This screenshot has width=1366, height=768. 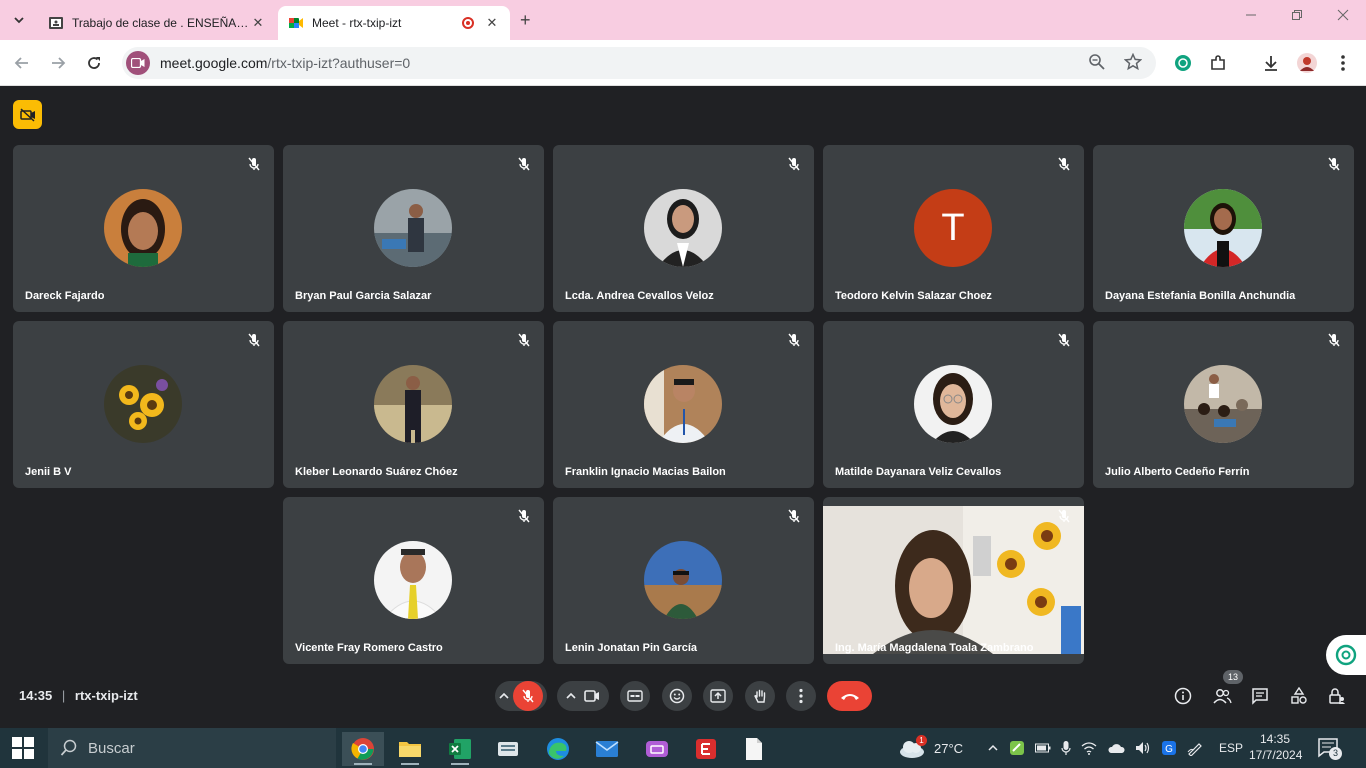 I want to click on participant-tile: T Teodoro Kelvin Salazar Choez, so click(x=953, y=228).